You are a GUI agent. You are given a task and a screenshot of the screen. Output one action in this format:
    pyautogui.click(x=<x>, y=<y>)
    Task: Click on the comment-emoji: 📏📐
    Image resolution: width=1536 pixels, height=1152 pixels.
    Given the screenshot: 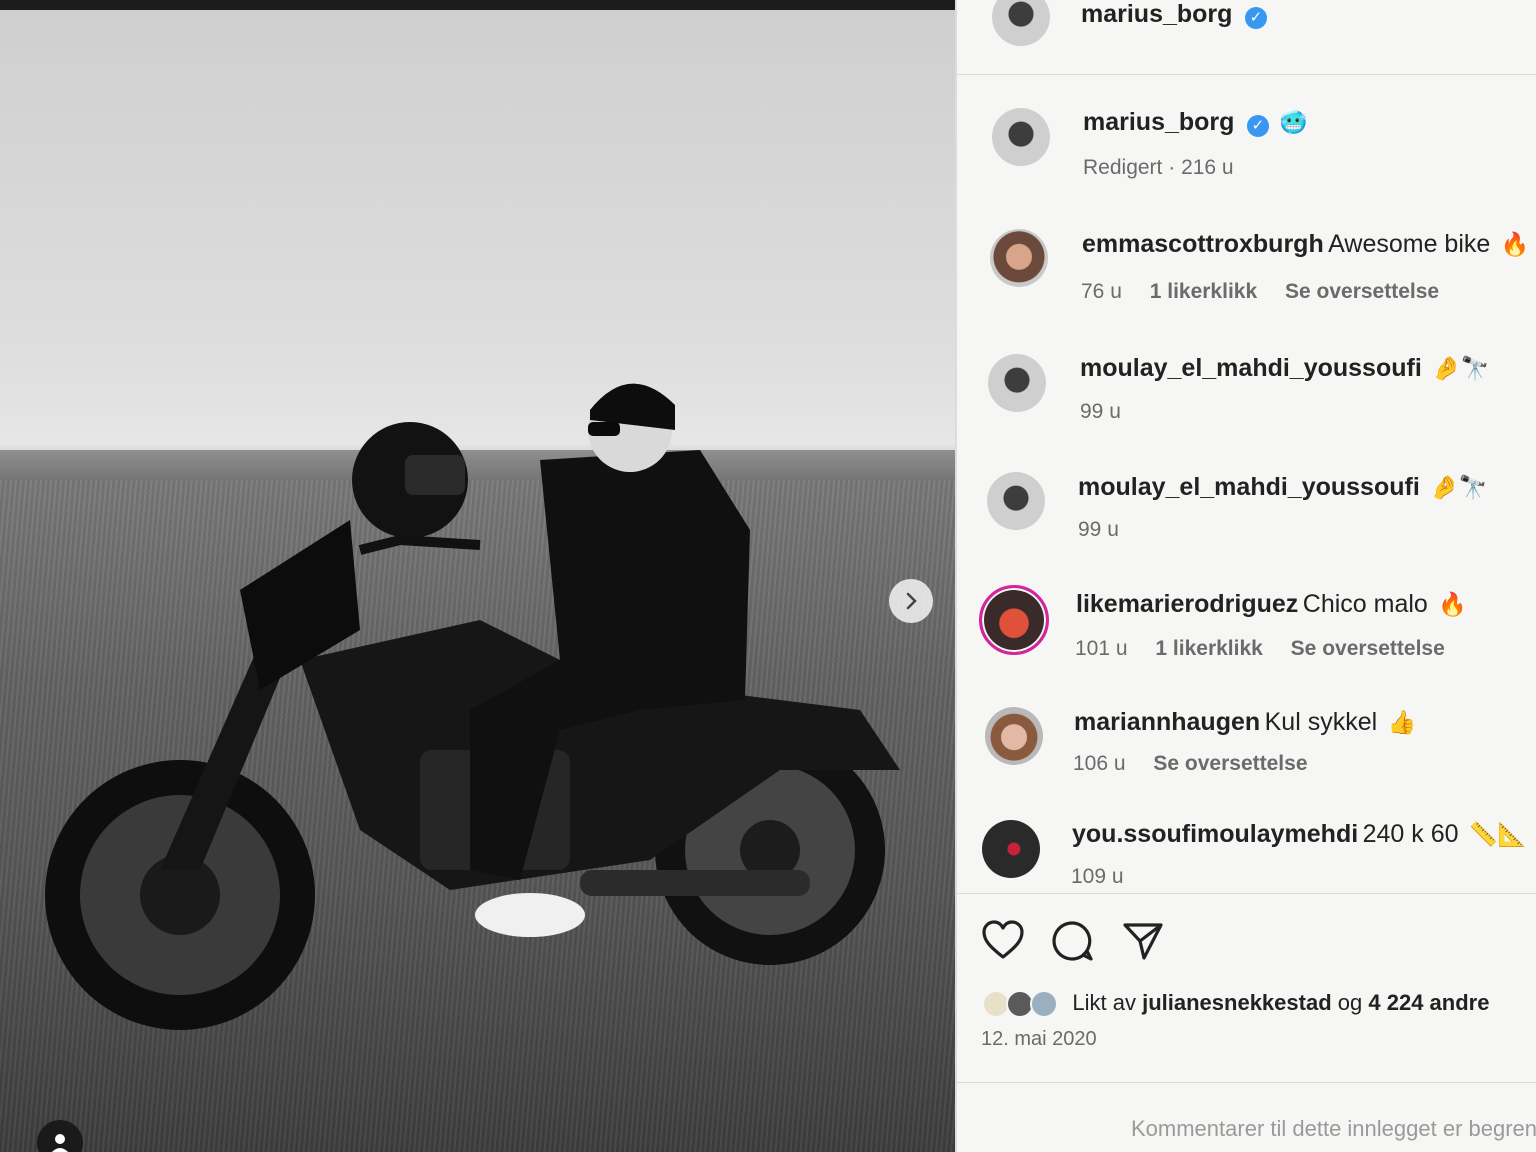 What is the action you would take?
    pyautogui.click(x=1498, y=835)
    